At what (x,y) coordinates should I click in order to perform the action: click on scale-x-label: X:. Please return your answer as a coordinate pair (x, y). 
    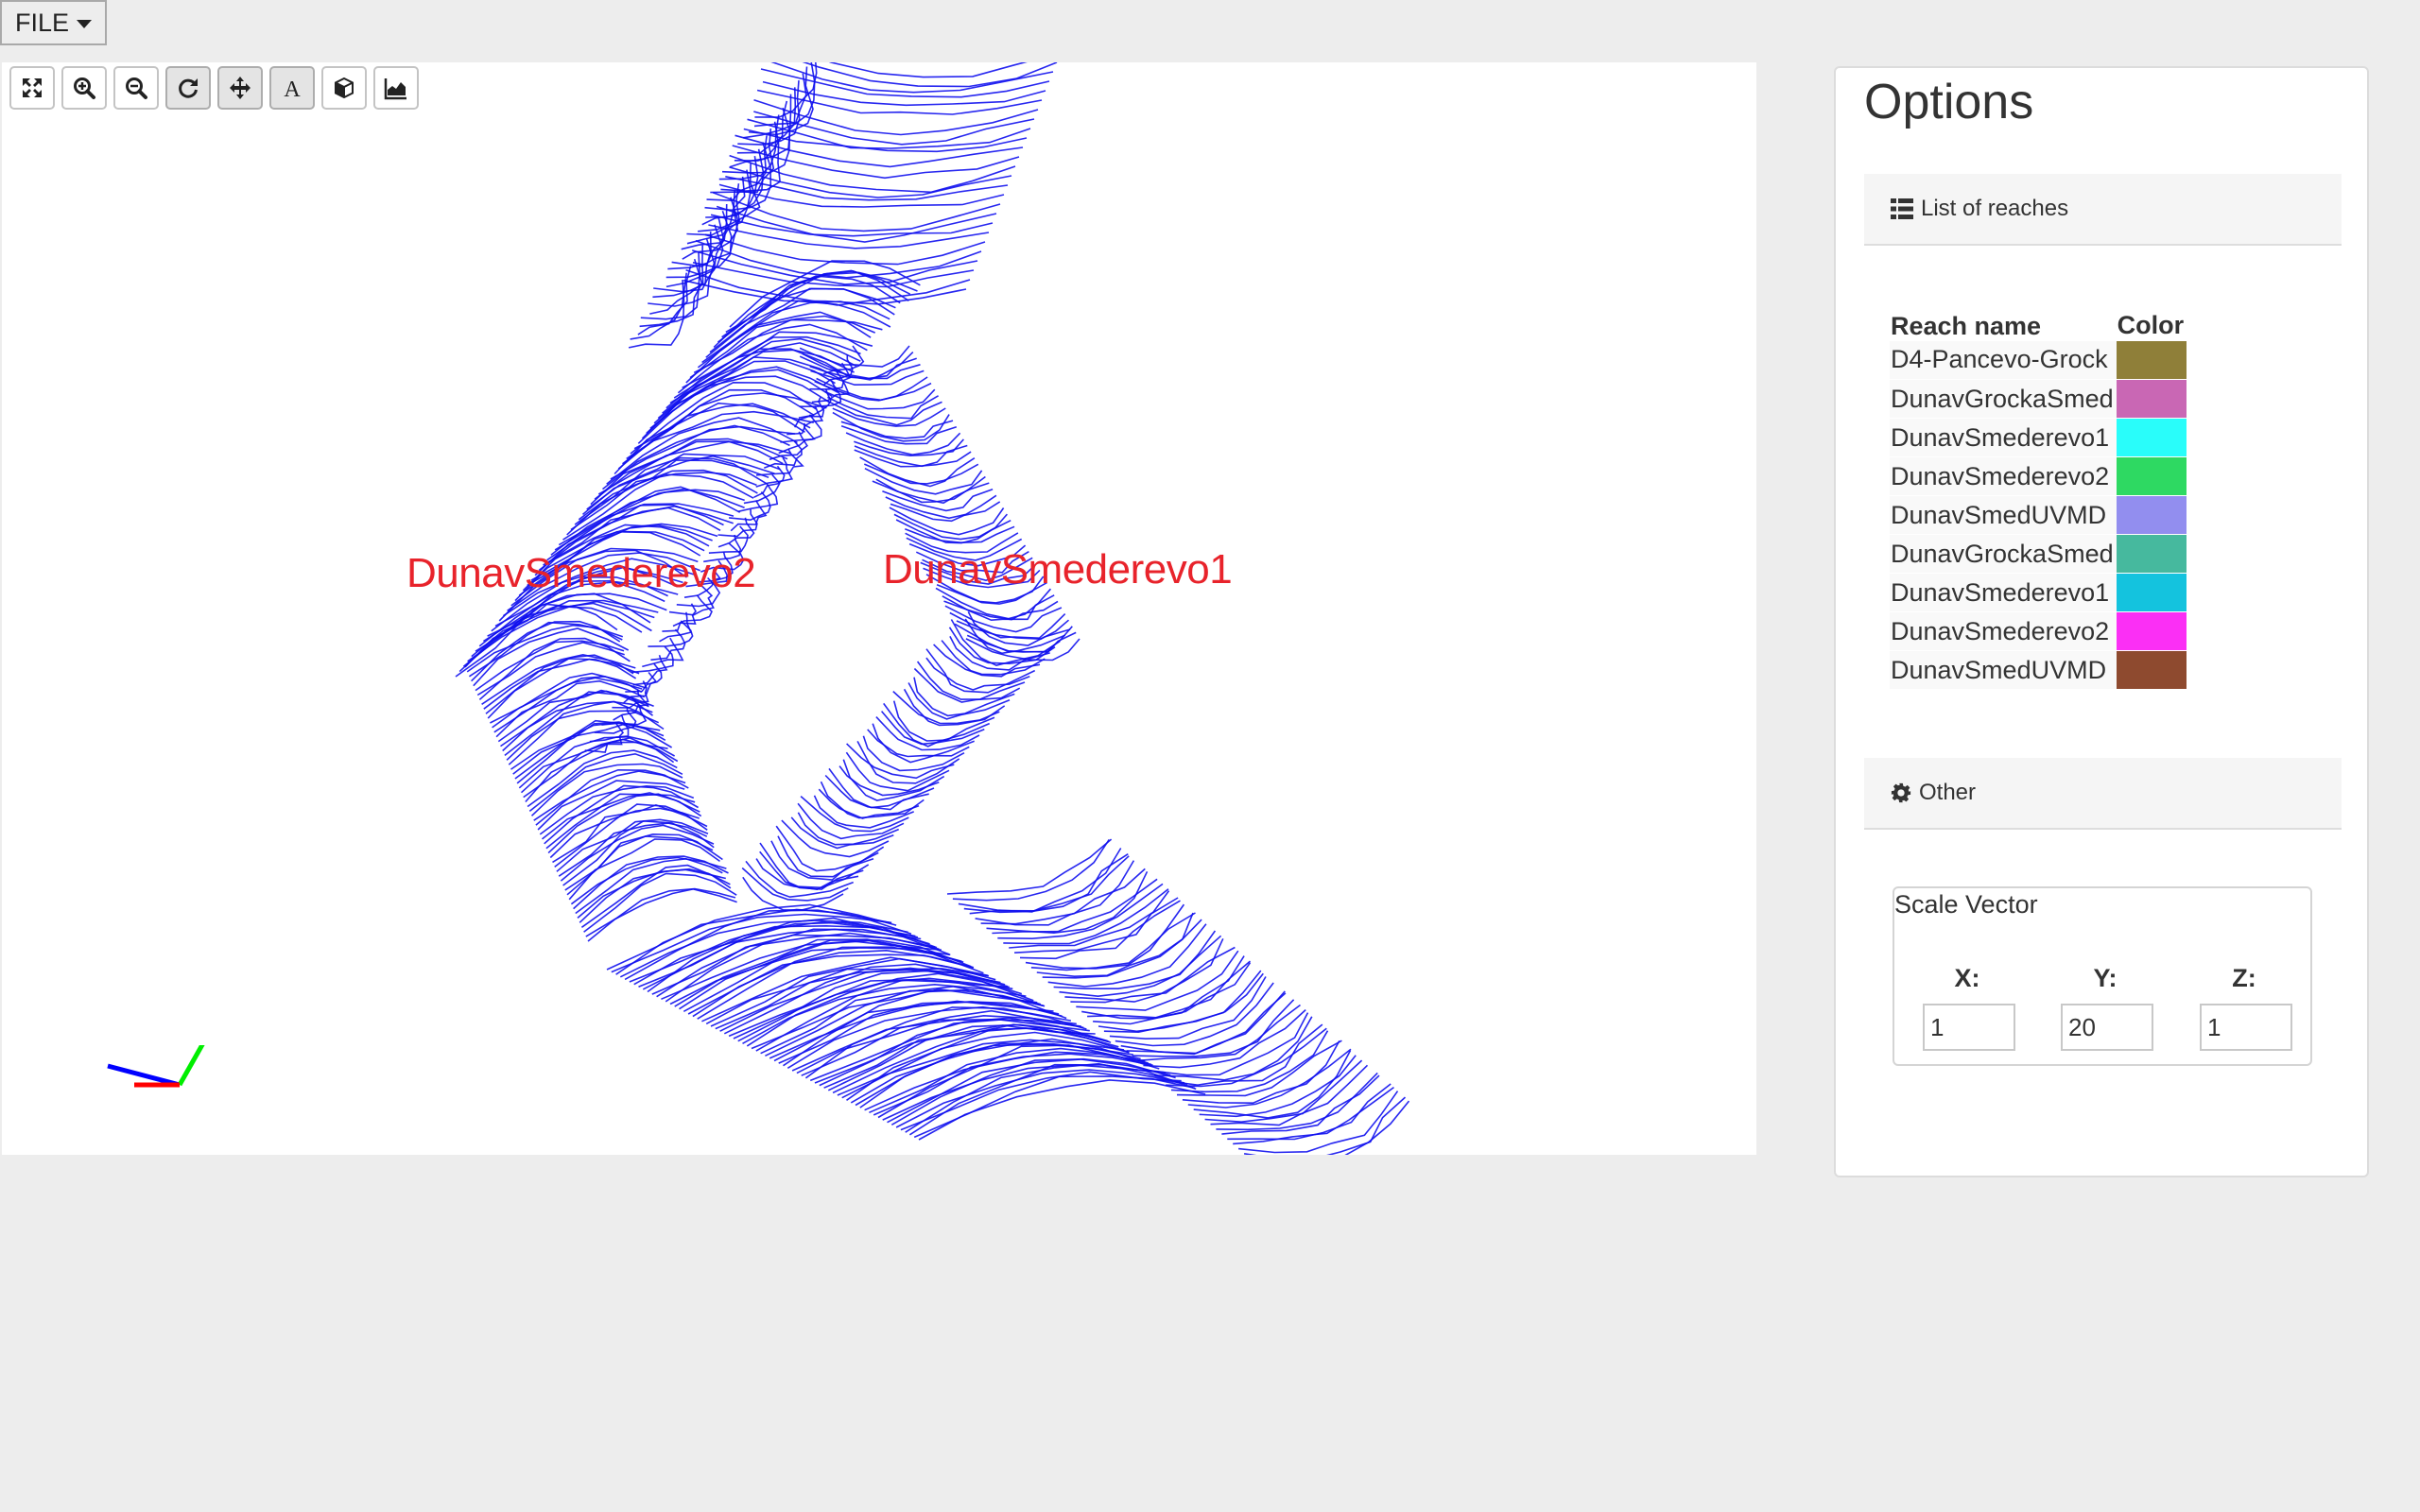
    Looking at the image, I should click on (1967, 978).